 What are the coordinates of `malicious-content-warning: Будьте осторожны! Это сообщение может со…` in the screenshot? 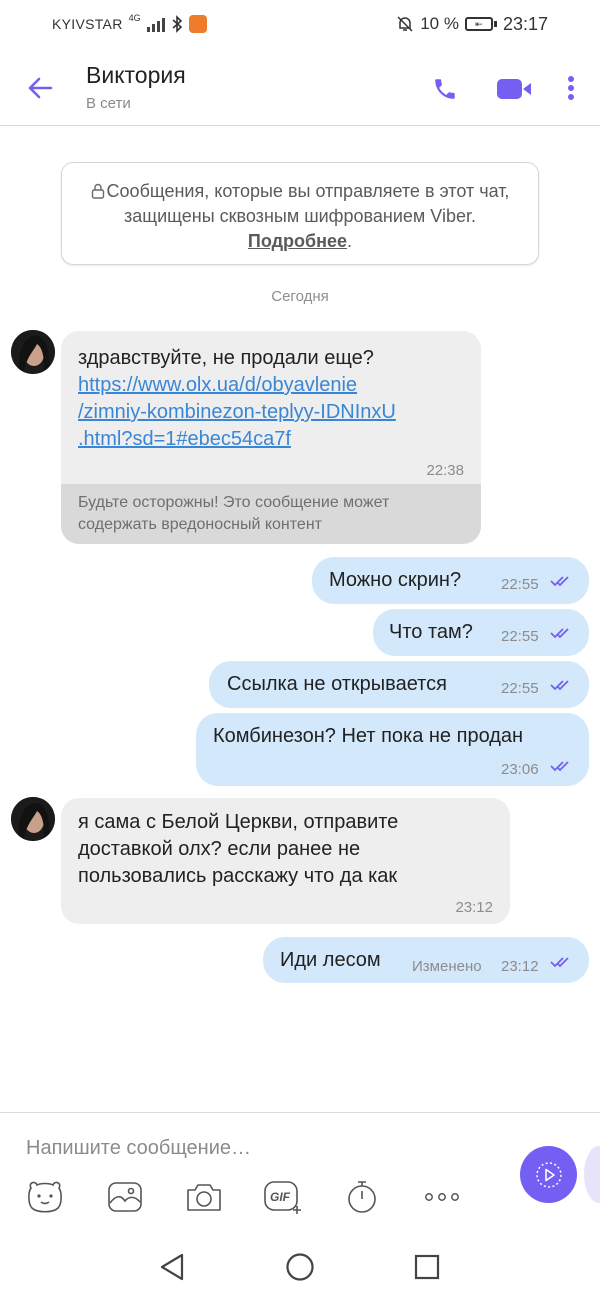 It's located at (271, 514).